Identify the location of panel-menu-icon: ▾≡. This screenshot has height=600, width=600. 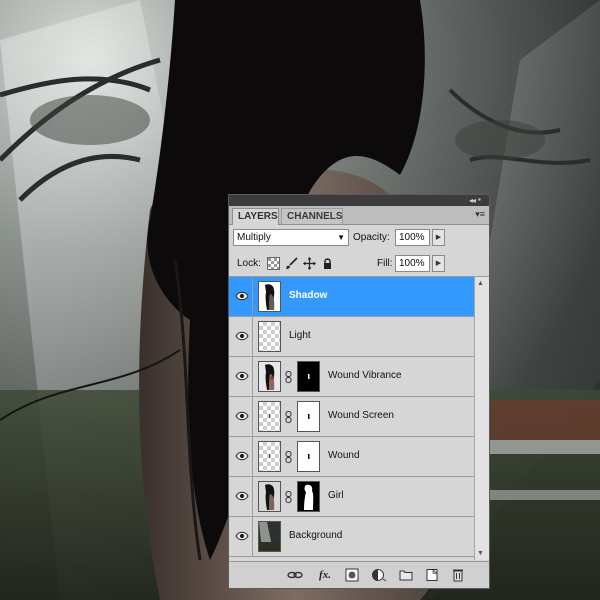
(480, 214).